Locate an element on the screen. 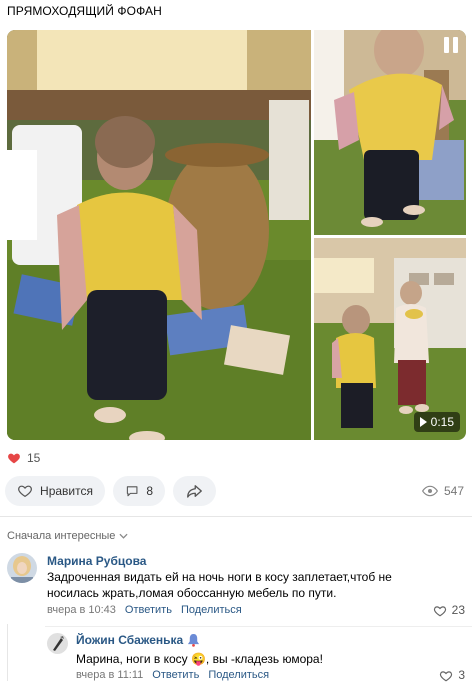  share-button is located at coordinates (194, 491).